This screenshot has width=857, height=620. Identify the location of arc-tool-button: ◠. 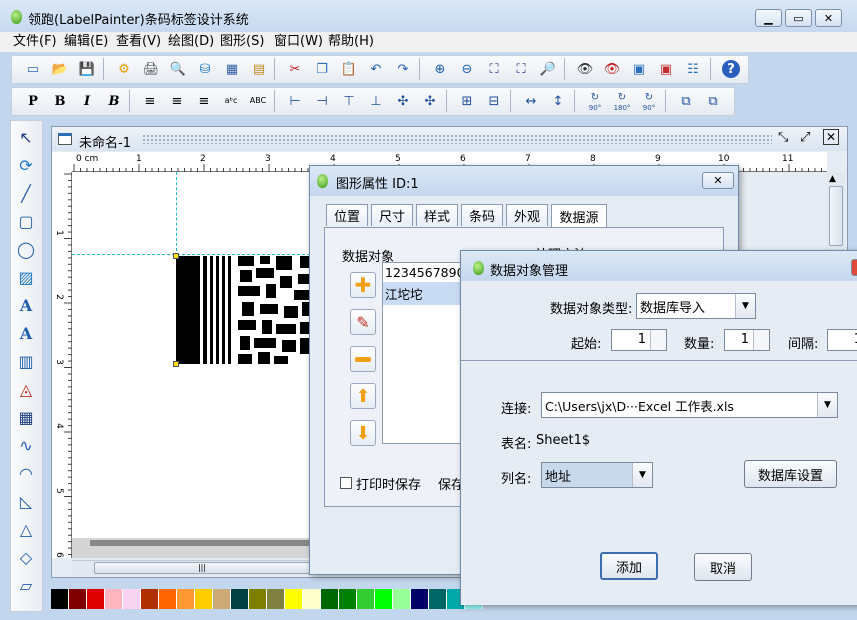
(26, 473).